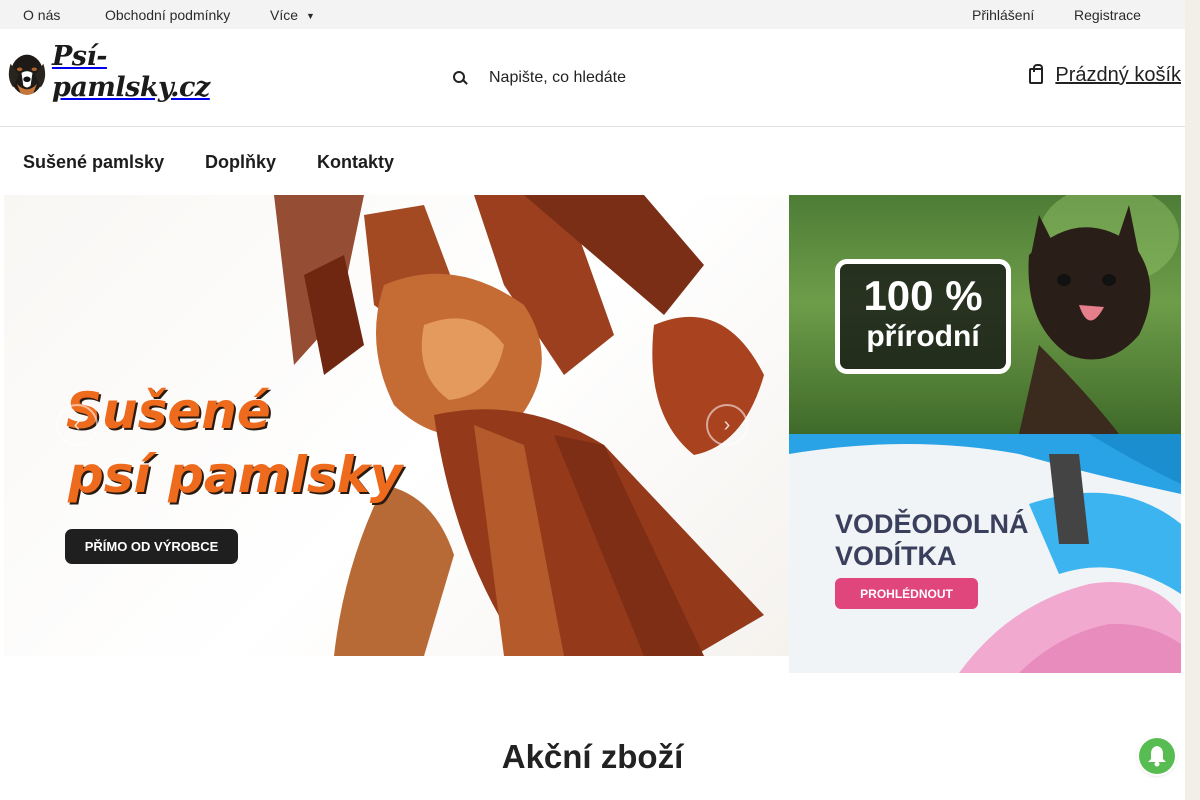  Describe the element at coordinates (896, 556) in the screenshot. I see `leash-title-line2: VODÍTKA` at that location.